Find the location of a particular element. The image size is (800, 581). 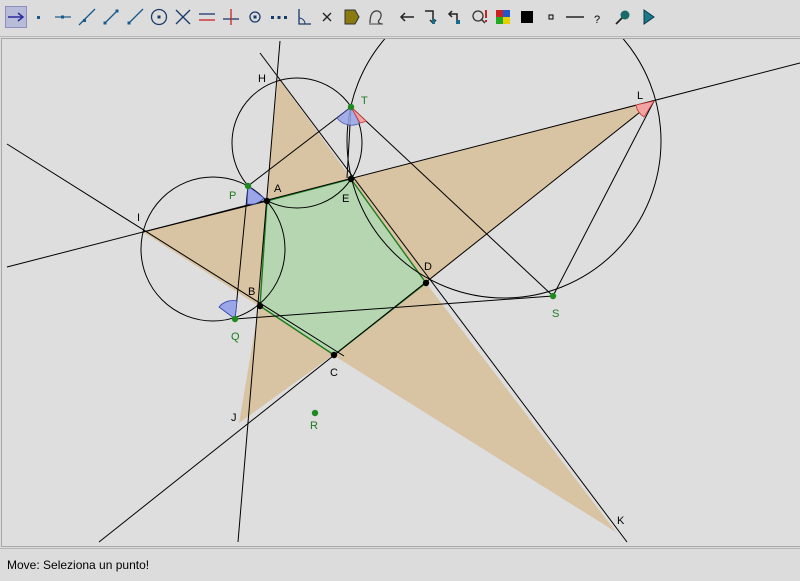

angle-icon is located at coordinates (304, 17).